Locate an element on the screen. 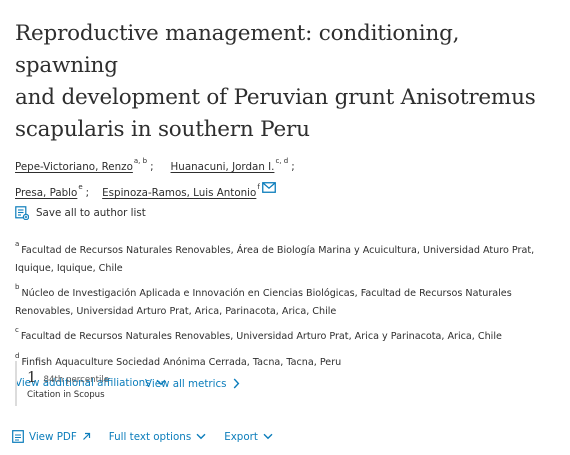 Image resolution: width=570 pixels, height=455 pixels. author-affil-sup: e is located at coordinates (80, 187).